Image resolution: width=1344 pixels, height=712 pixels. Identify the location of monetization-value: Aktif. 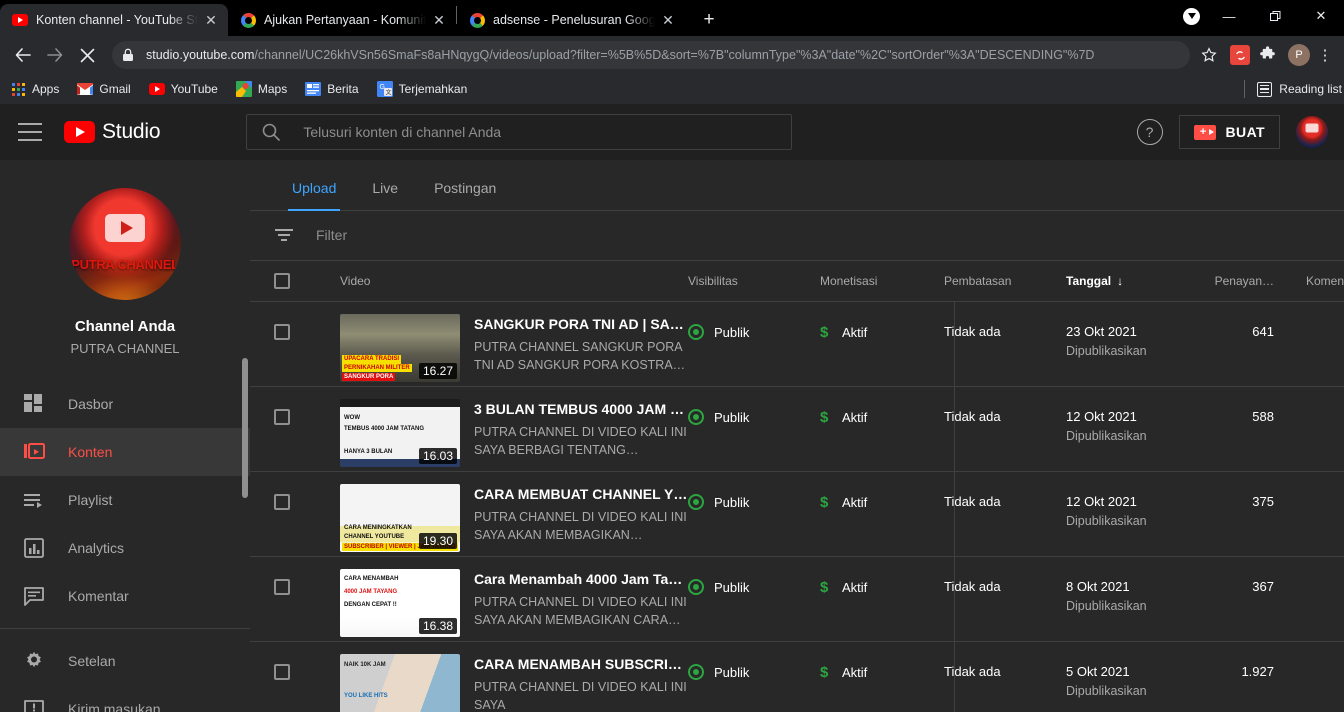
(855, 503).